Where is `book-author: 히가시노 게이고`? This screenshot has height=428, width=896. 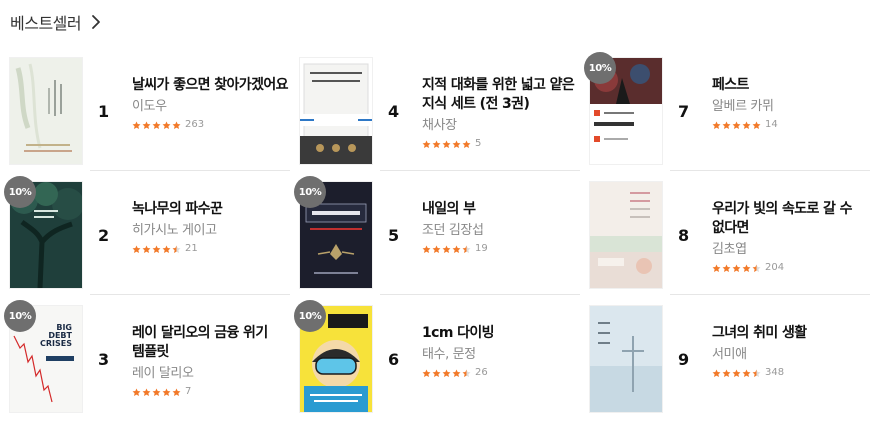
book-author: 히가시노 게이고 is located at coordinates (174, 230).